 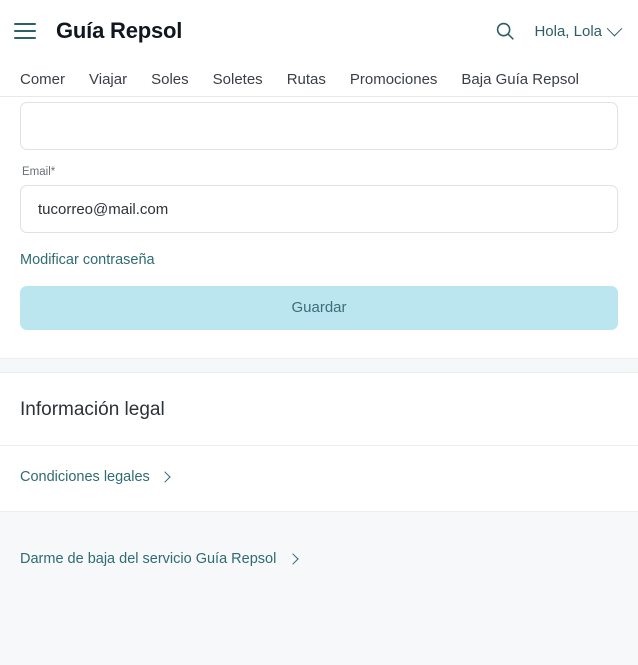 What do you see at coordinates (238, 79) in the screenshot?
I see `nav-item-soletes: Soletes` at bounding box center [238, 79].